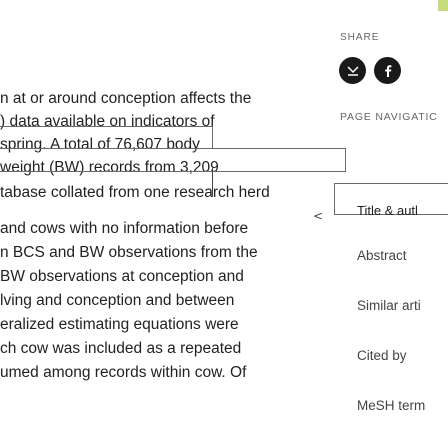 This screenshot has width=448, height=448. I want to click on abstract-line: n at or around conception affects the, so click(126, 98).